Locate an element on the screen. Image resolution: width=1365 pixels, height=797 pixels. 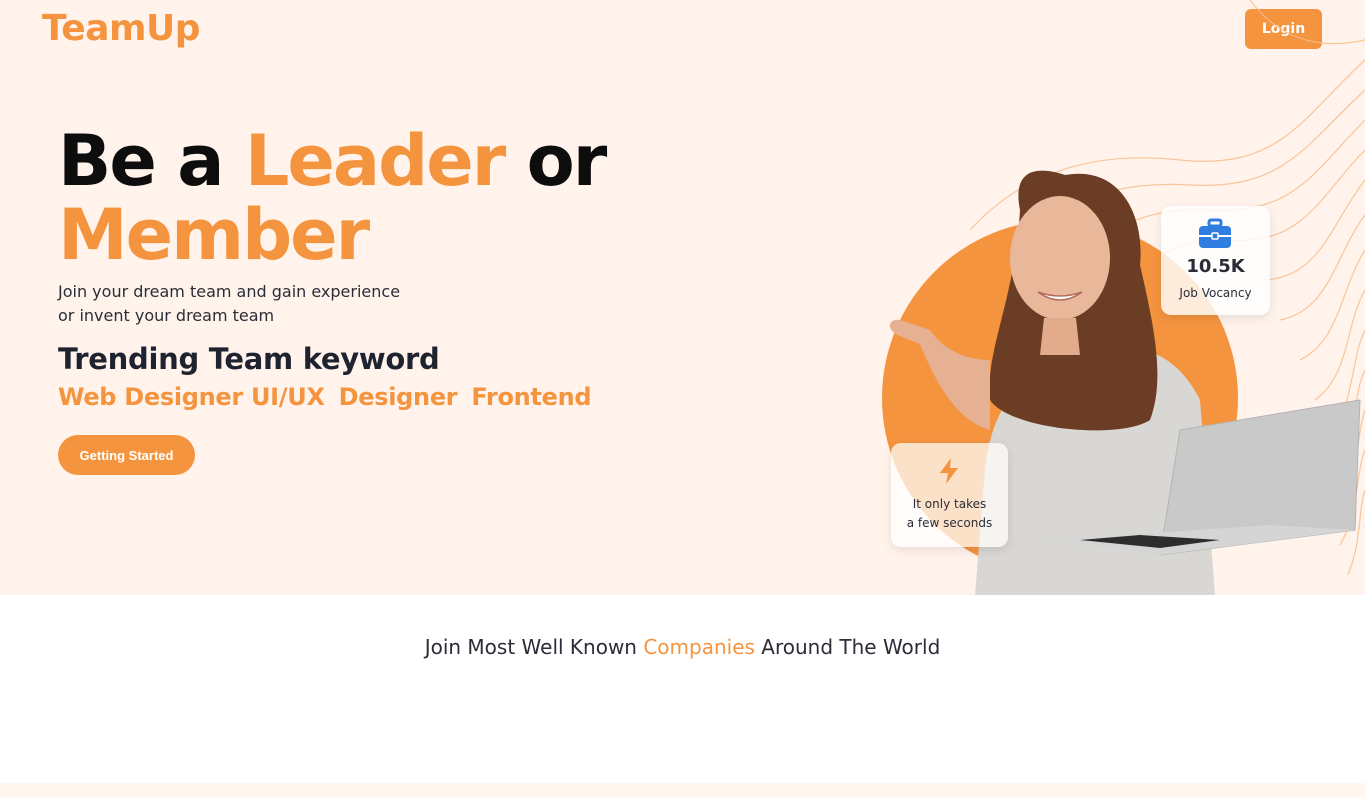
hero-subtitle-line-1: Join your dream team and gain experience is located at coordinates (229, 291).